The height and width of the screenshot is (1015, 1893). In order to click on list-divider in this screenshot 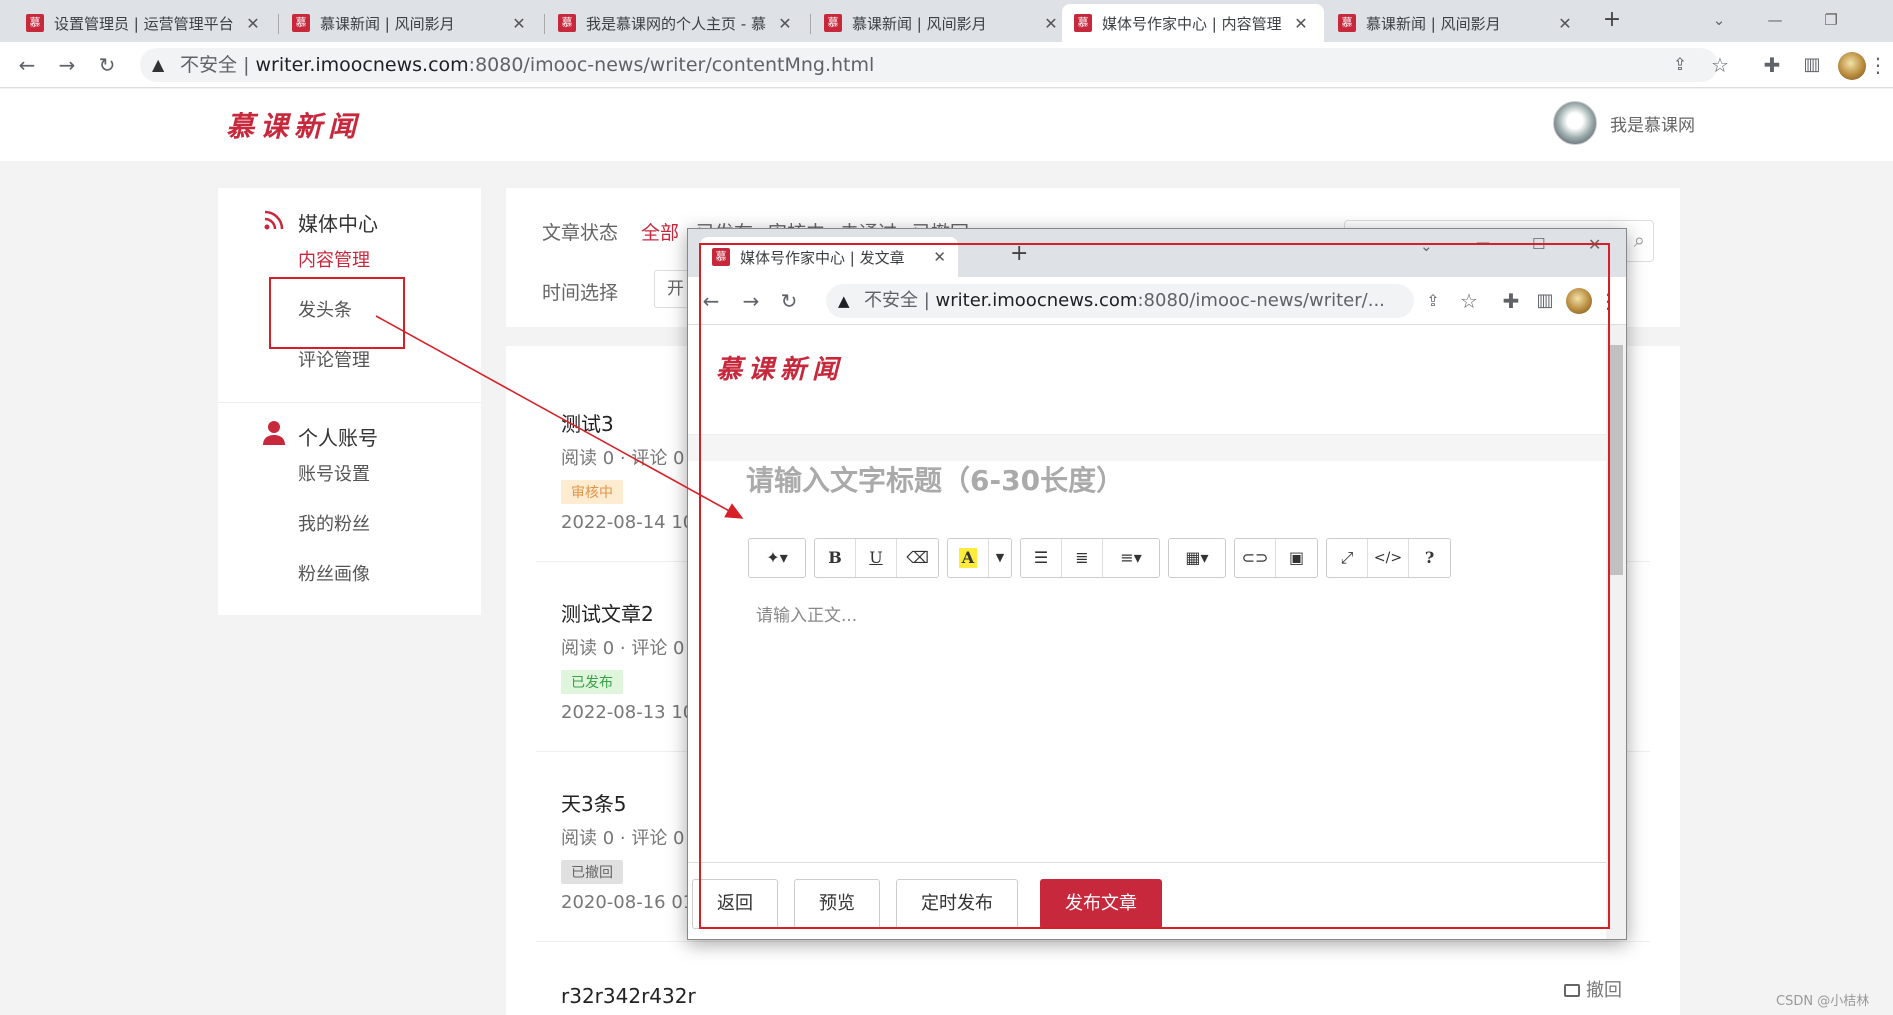, I will do `click(1093, 941)`.